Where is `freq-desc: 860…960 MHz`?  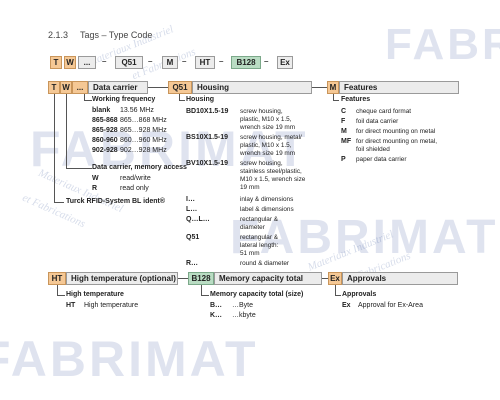 freq-desc: 860…960 MHz is located at coordinates (143, 140).